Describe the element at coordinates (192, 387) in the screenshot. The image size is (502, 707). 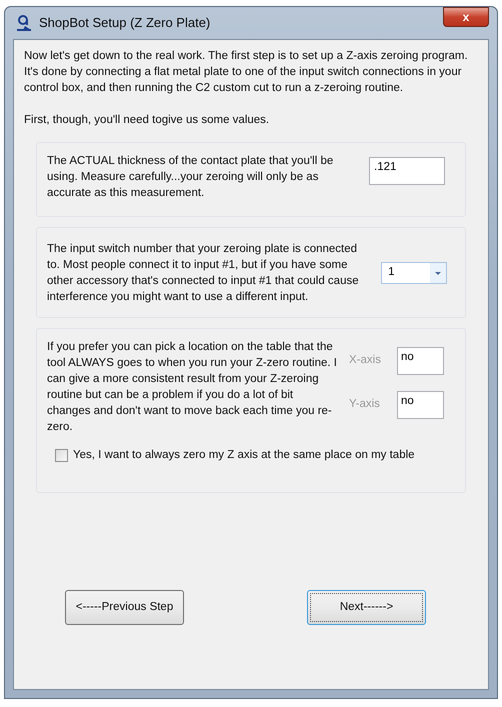
I see `location-description: If you prefer you can pick a location on the table that the tool ALWAYS goes to when you run your Z-zero routine. I can give a more consistent result from your Z-zeroing routine but can be a problem if you do a lot of bit changes and don't want to move back each time you re-zero.` at that location.